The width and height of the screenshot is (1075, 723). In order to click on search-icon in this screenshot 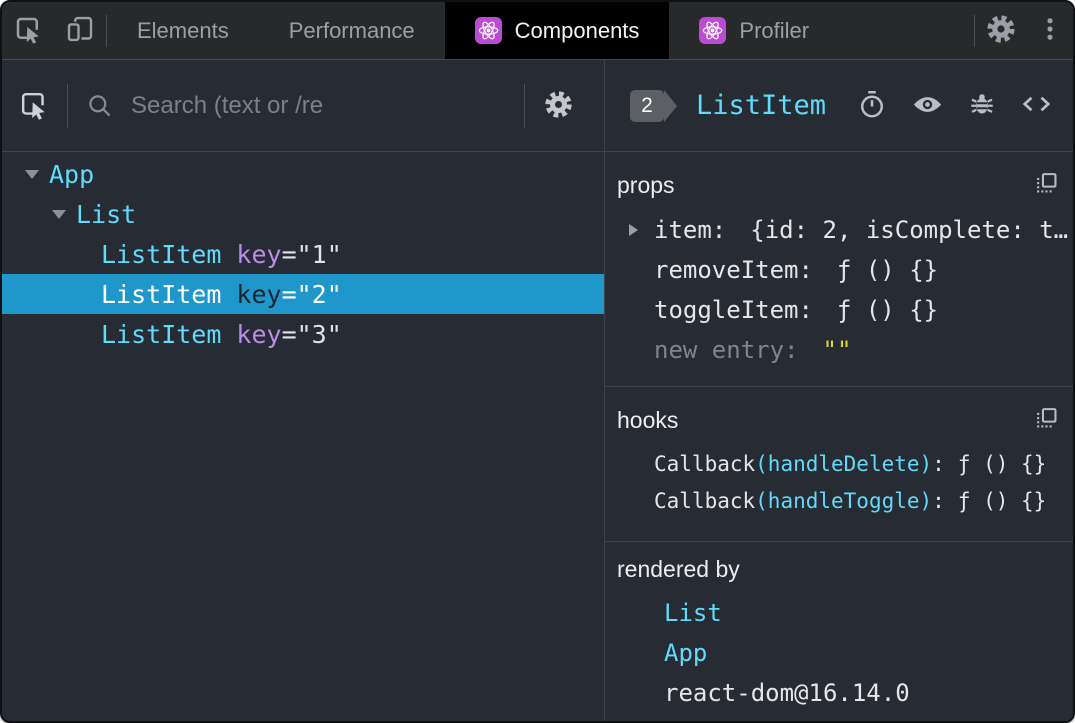, I will do `click(99, 105)`.